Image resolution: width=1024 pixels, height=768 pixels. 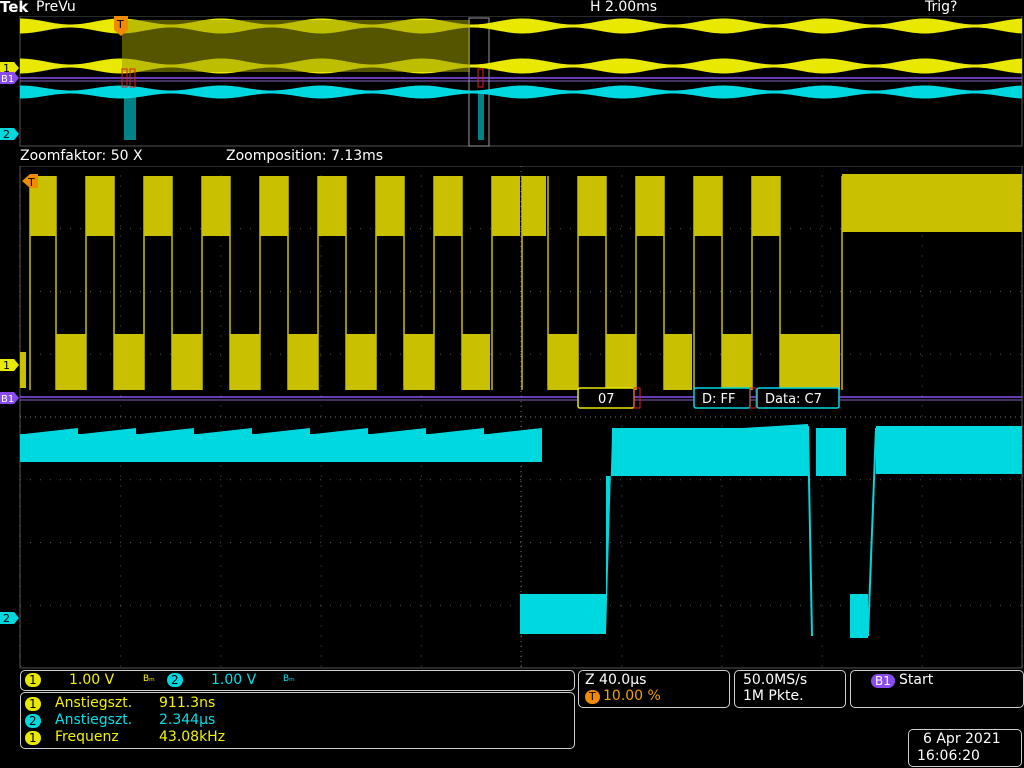 What do you see at coordinates (187, 720) in the screenshot?
I see `measurement-value: 2.344µs` at bounding box center [187, 720].